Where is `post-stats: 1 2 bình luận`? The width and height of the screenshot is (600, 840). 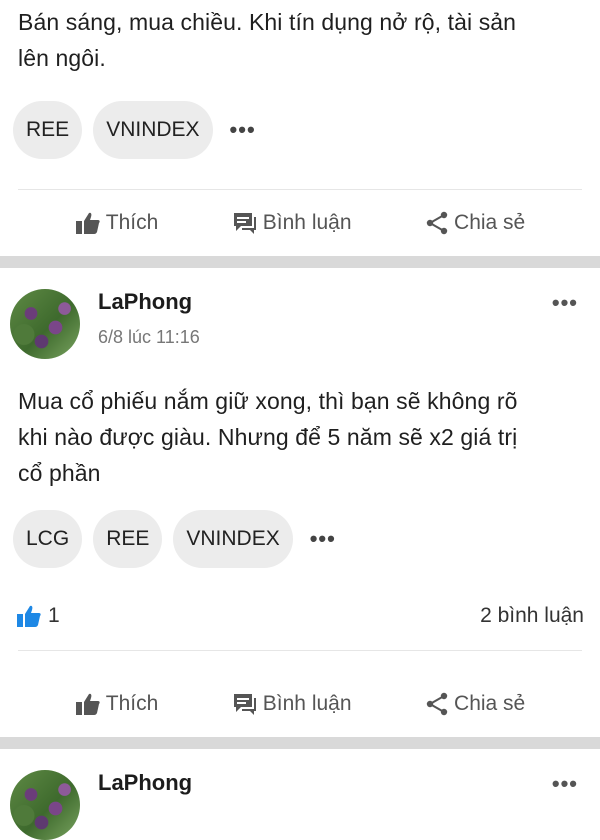
post-stats: 1 2 bình luận is located at coordinates (300, 616).